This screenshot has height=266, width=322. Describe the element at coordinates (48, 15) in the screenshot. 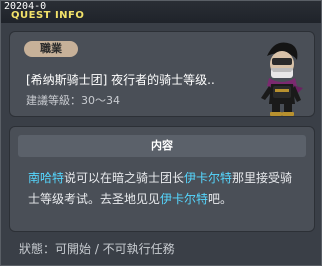

I see `window-title: QUEST INFO` at that location.